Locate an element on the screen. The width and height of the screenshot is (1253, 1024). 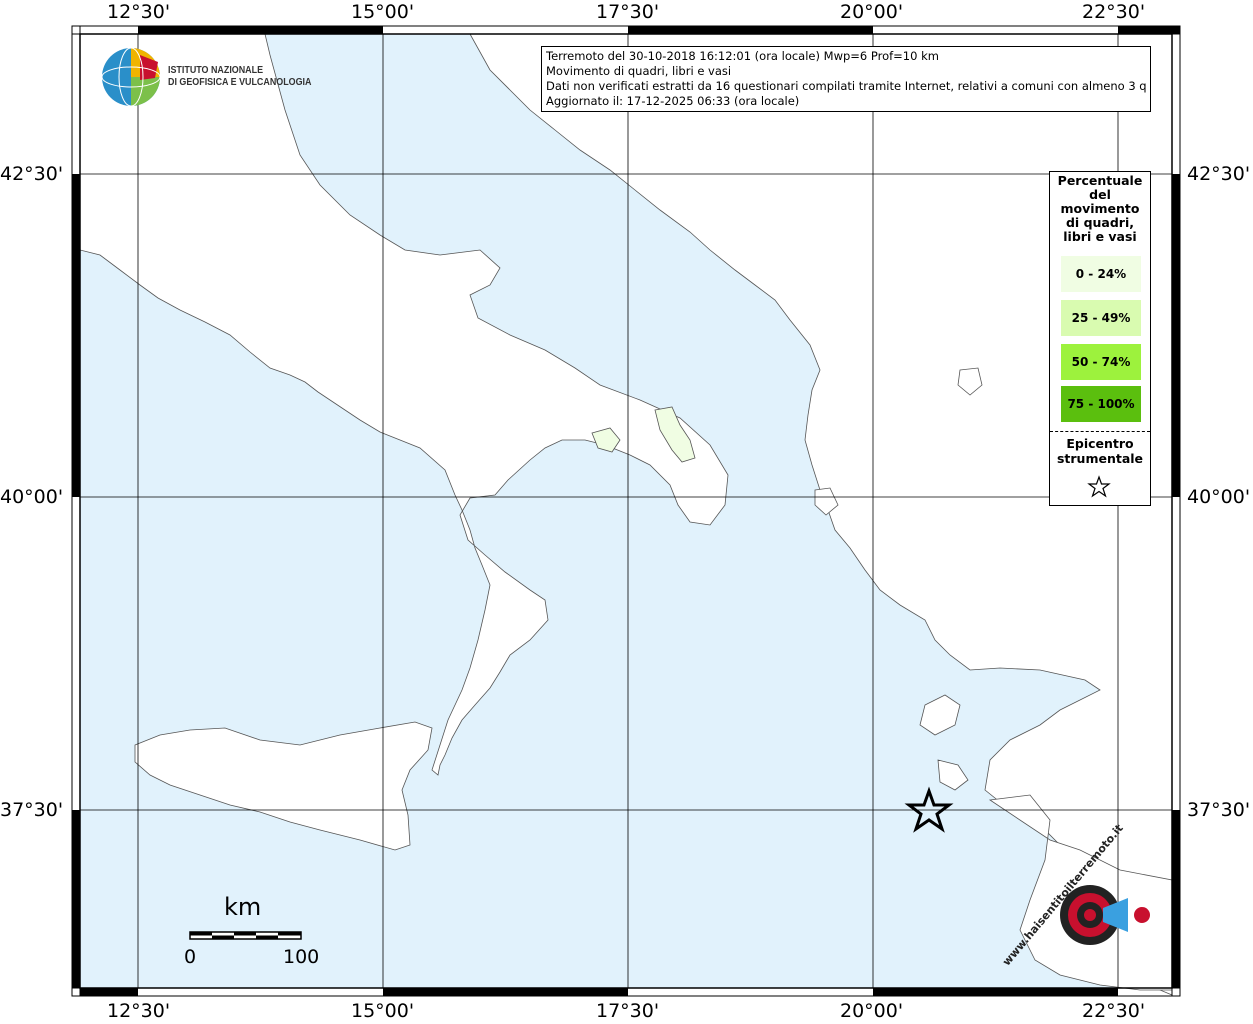
lon-label-top-2: 15°00' is located at coordinates (383, 12).